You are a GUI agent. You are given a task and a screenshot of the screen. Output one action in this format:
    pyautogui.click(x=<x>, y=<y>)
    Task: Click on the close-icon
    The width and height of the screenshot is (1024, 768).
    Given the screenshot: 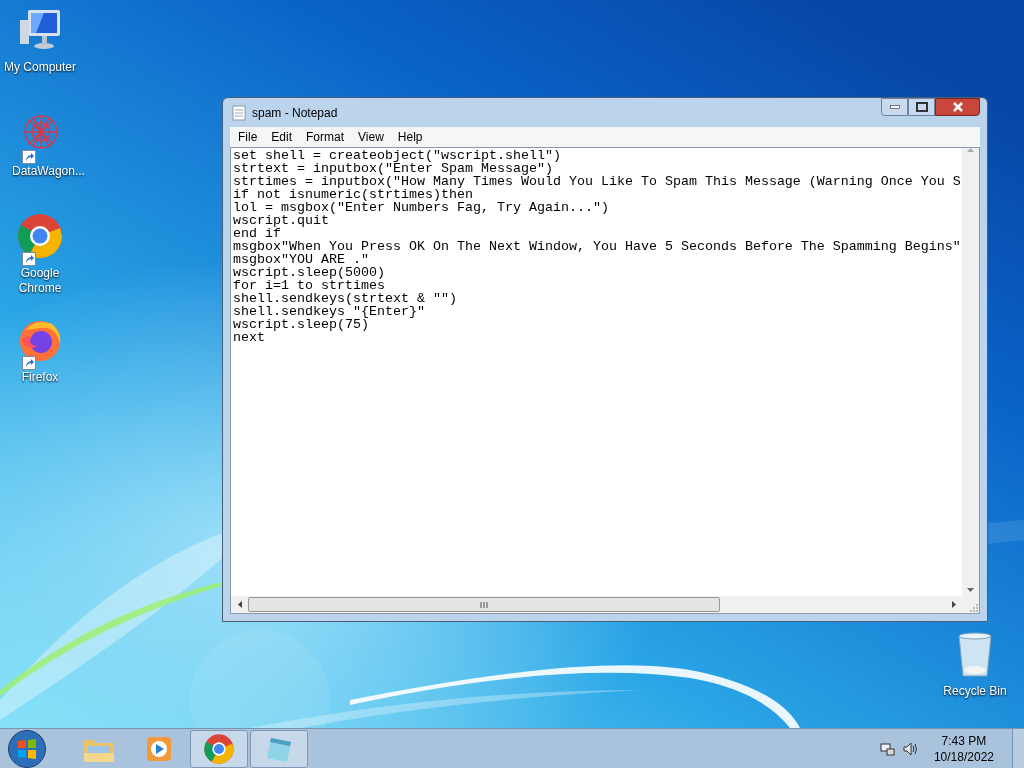 What is the action you would take?
    pyautogui.click(x=957, y=107)
    